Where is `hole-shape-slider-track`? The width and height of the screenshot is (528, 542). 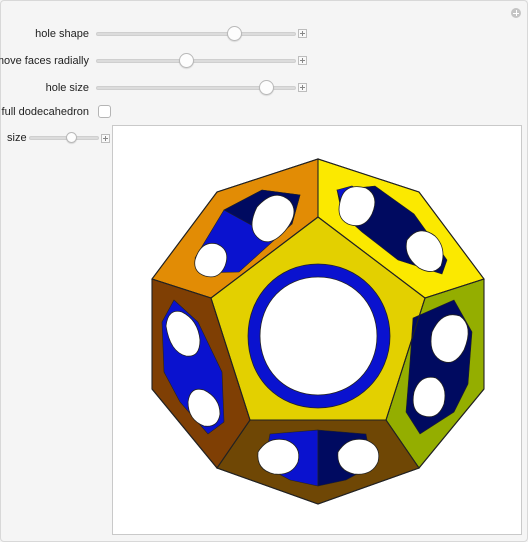 hole-shape-slider-track is located at coordinates (196, 34).